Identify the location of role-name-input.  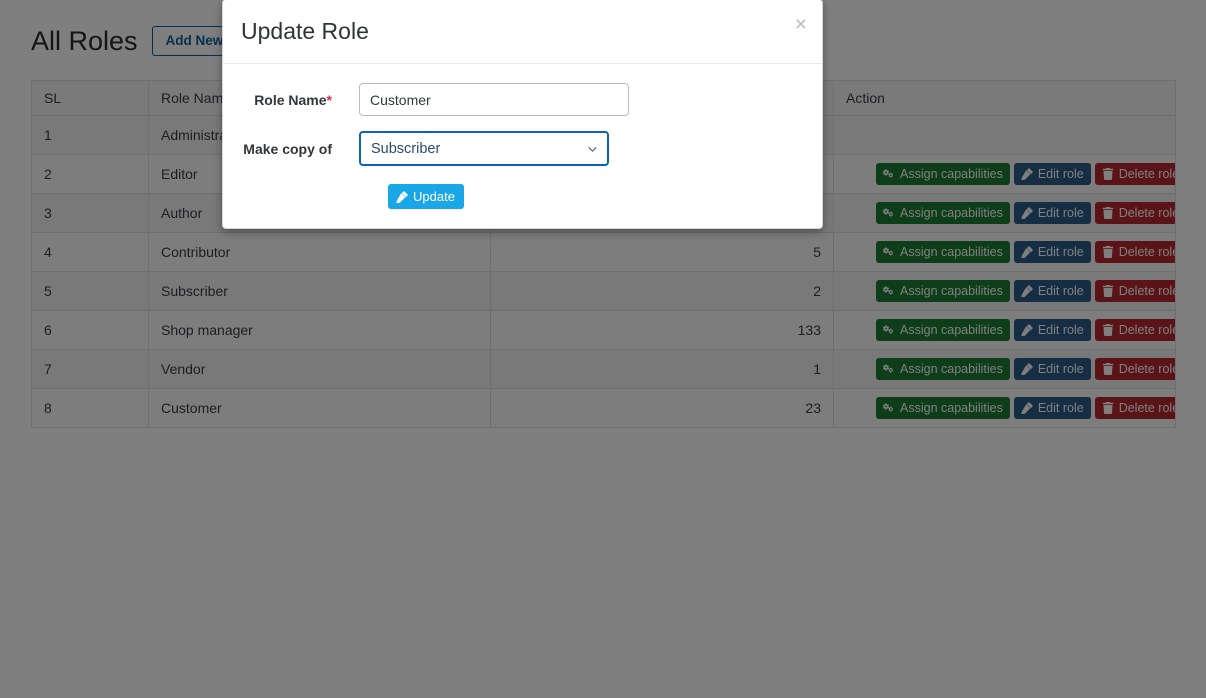
(494, 99).